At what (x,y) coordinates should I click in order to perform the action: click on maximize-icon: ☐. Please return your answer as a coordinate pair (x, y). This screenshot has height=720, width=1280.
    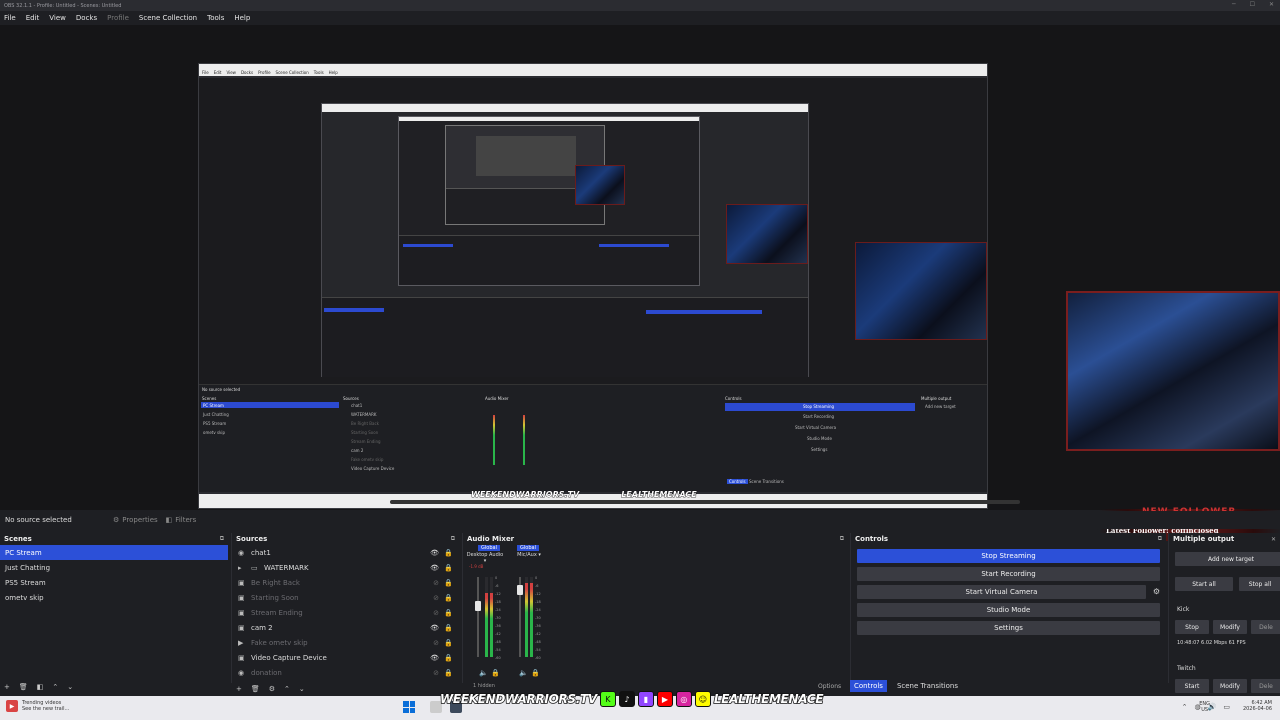
    Looking at the image, I should click on (1252, 4).